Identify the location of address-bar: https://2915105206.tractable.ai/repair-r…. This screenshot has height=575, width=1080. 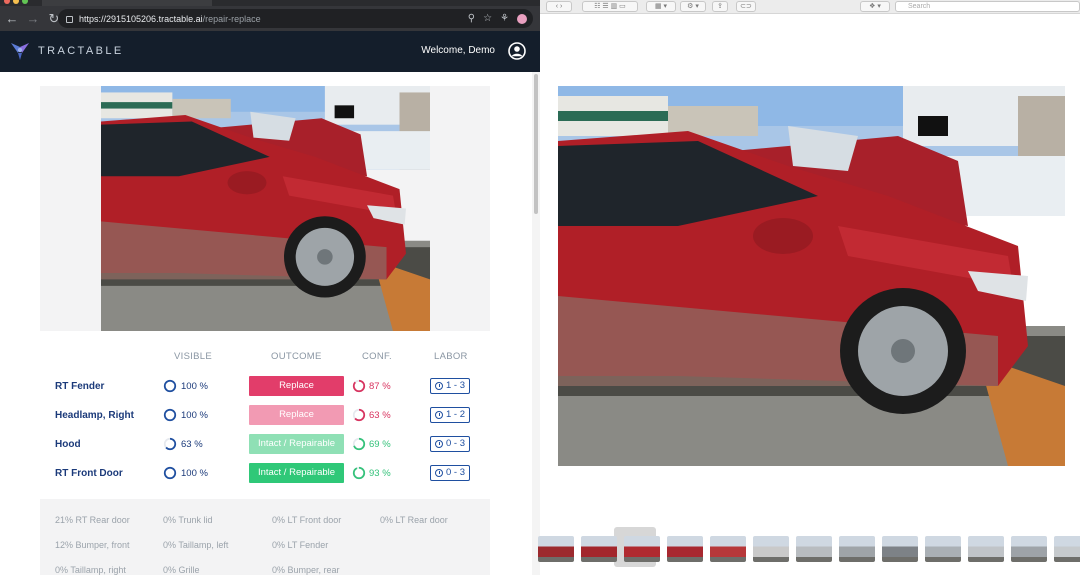
(295, 18).